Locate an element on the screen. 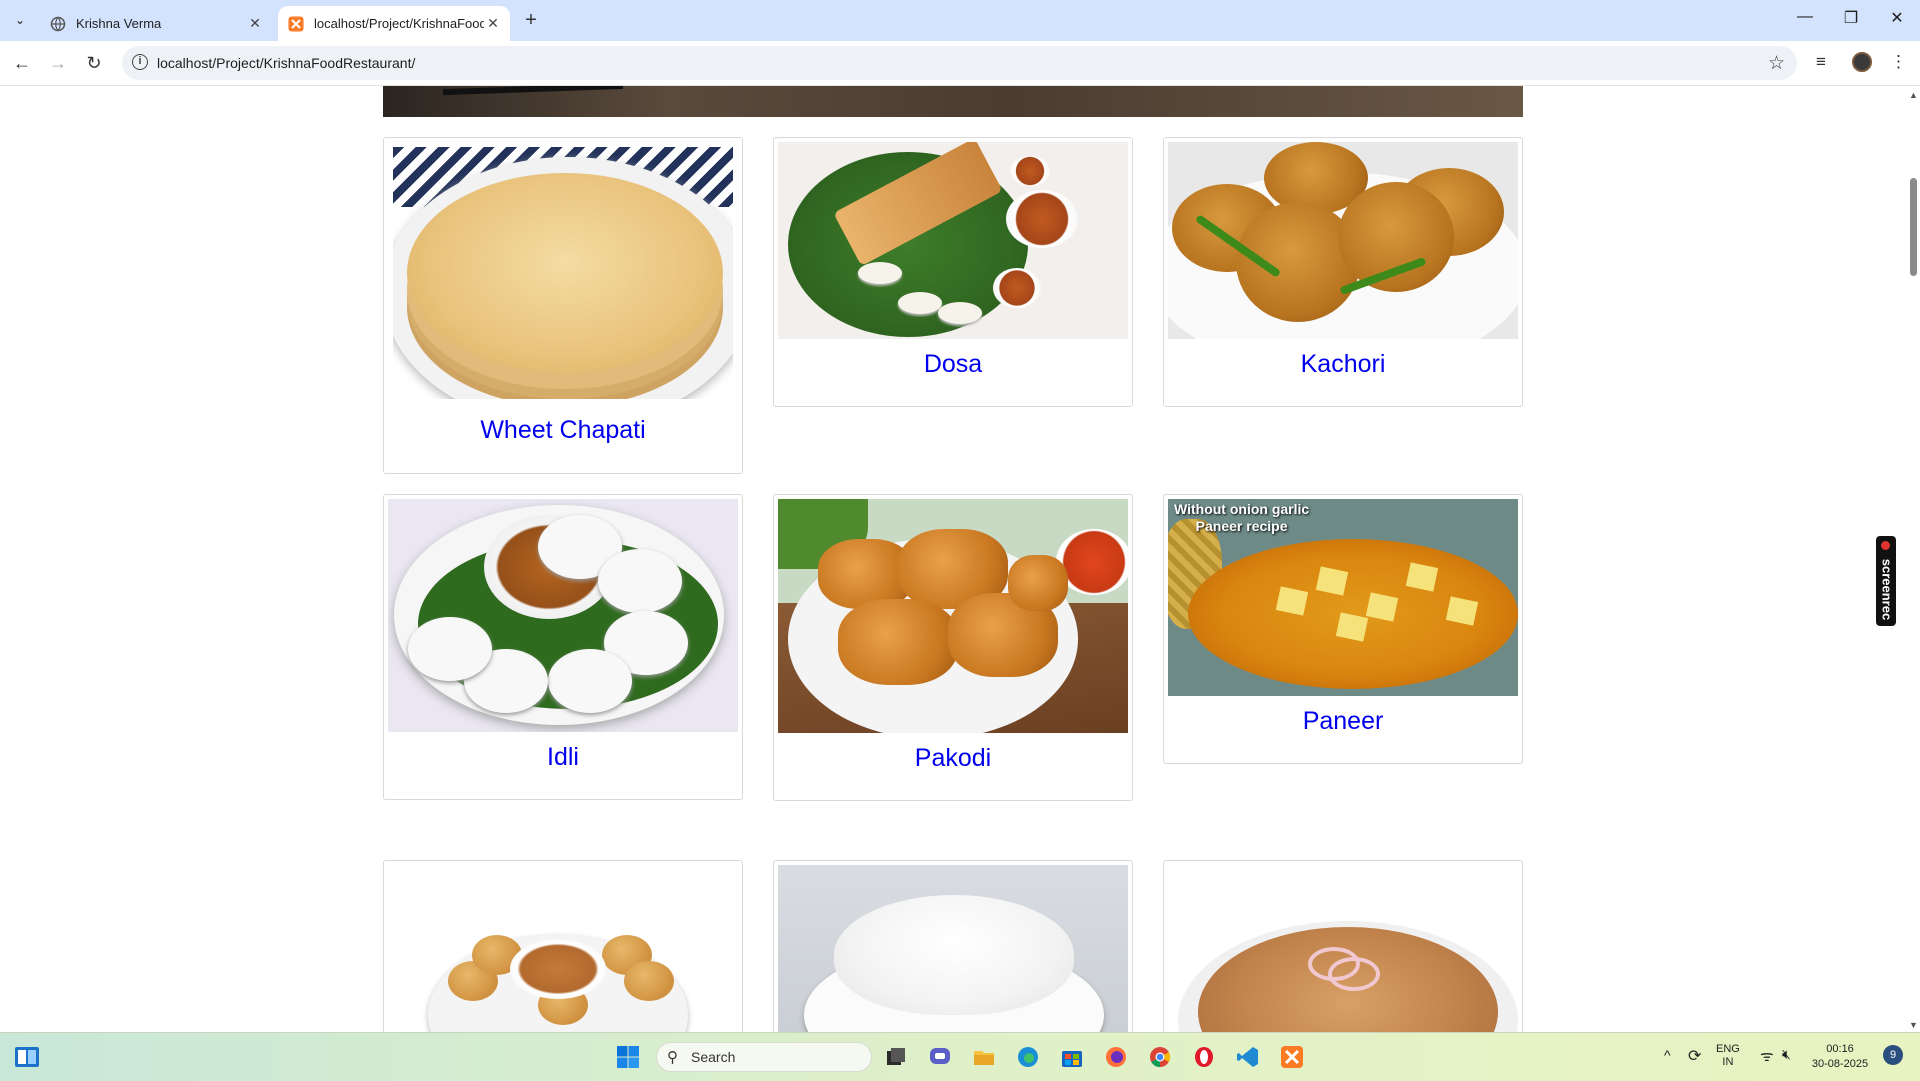 This screenshot has height=1081, width=1920. scroll-up-icon: ▲ is located at coordinates (1913, 95).